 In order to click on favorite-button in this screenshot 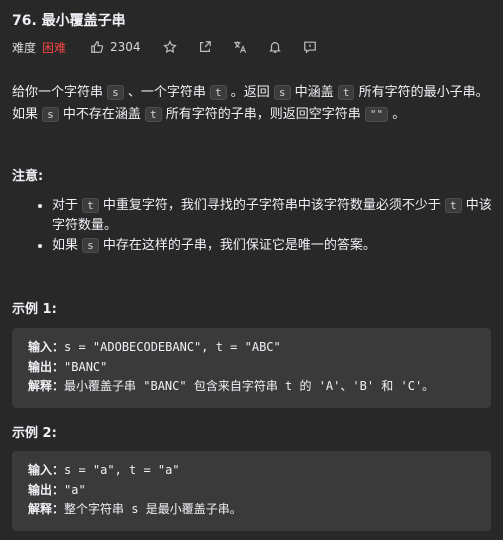, I will do `click(169, 47)`.